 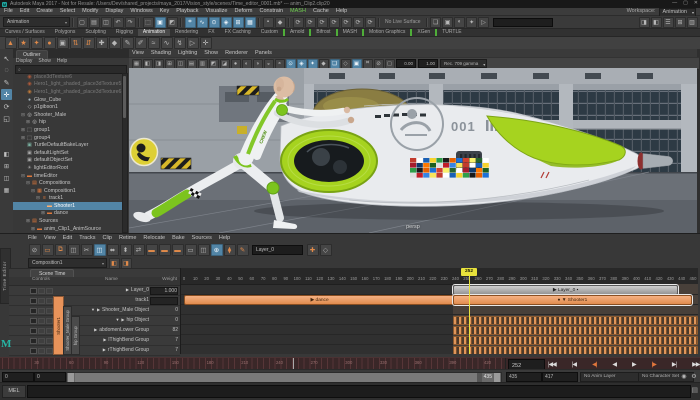 What do you see at coordinates (321, 11) in the screenshot?
I see `menu-cache: Cache` at bounding box center [321, 11].